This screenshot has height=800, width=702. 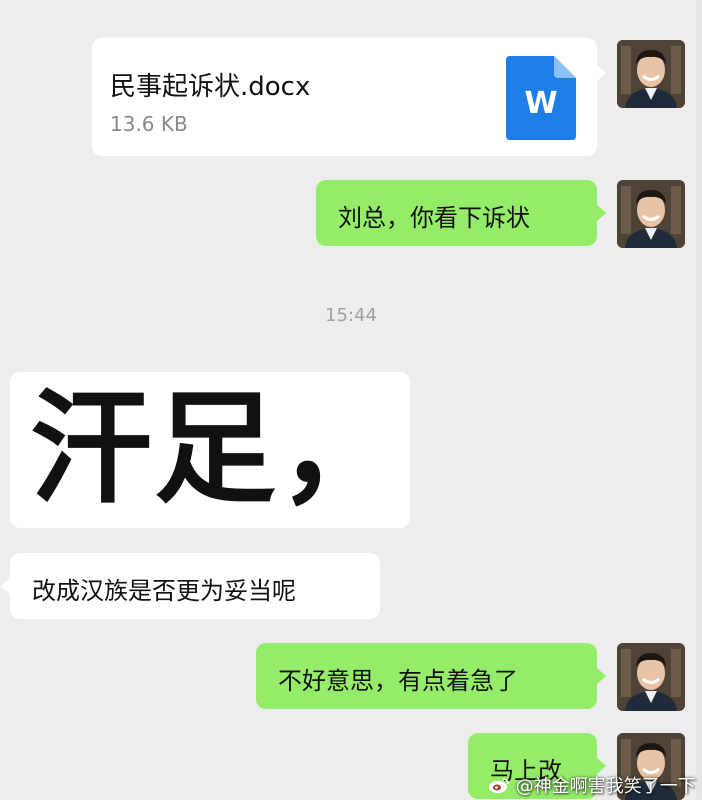 What do you see at coordinates (605, 786) in the screenshot?
I see `watermark-text: @神金啊害我笑了一下` at bounding box center [605, 786].